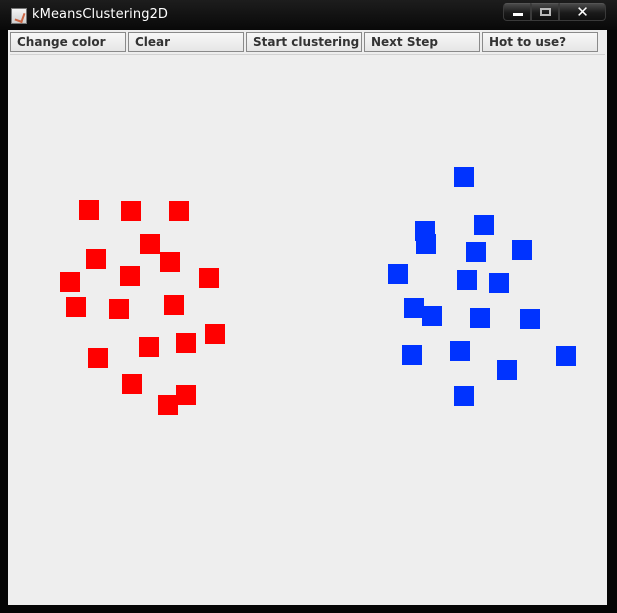  What do you see at coordinates (304, 42) in the screenshot?
I see `start-clustering-button: Start clustering` at bounding box center [304, 42].